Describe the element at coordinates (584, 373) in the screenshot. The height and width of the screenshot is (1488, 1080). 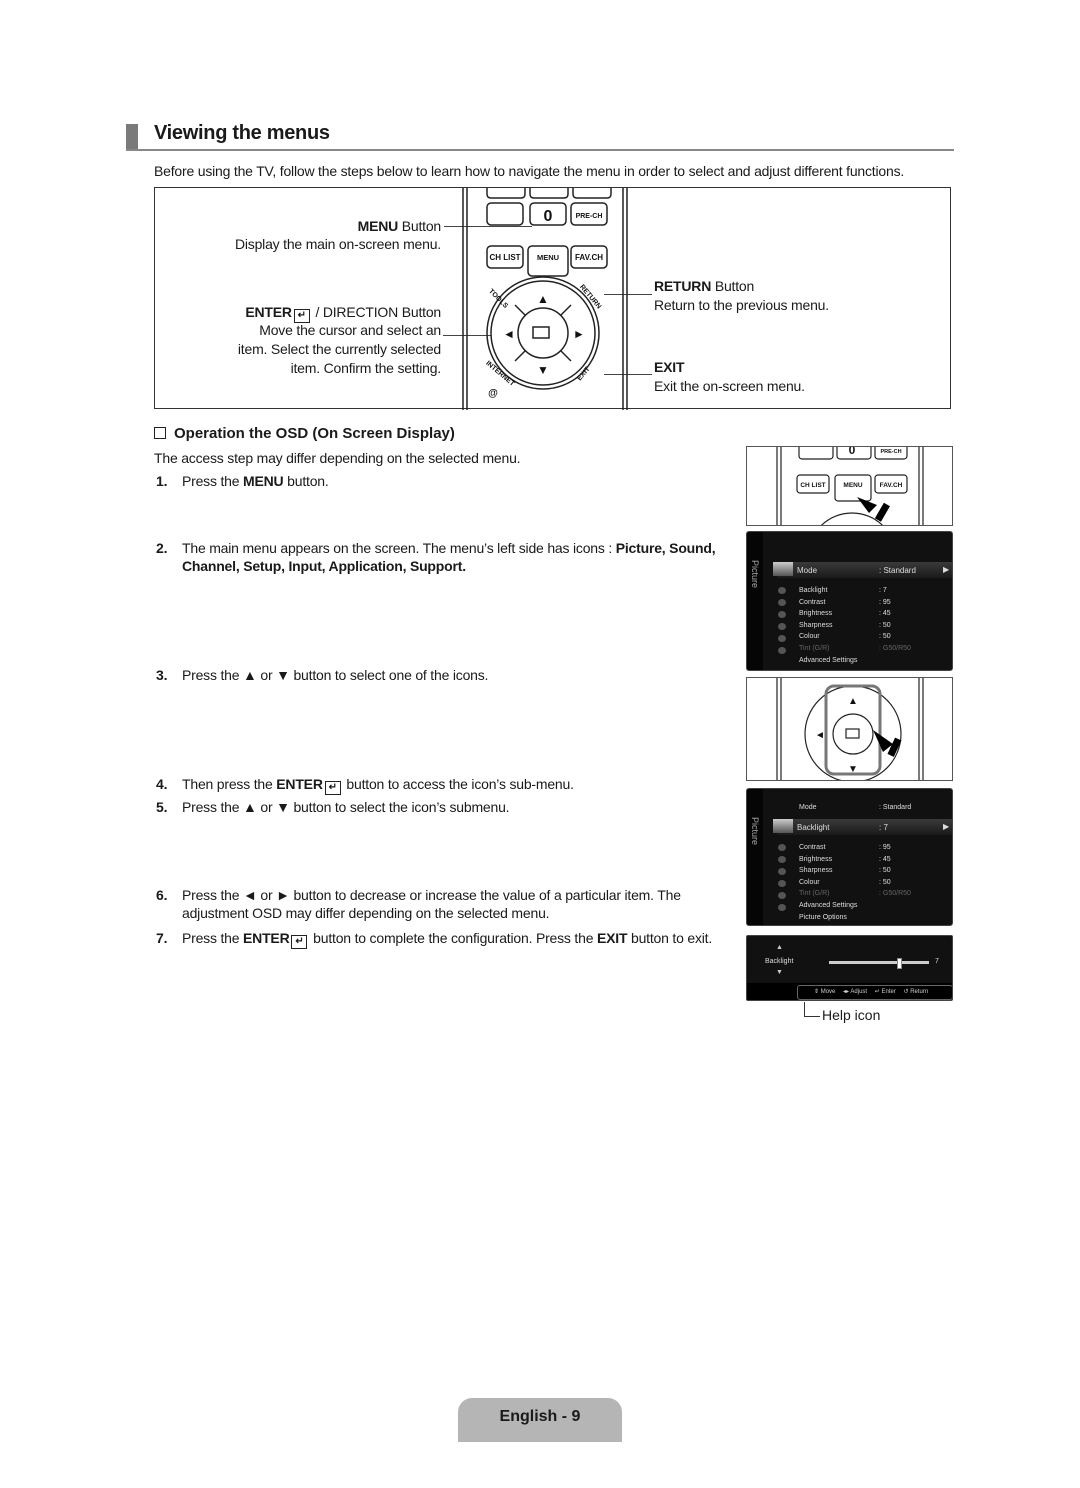
I see `svg-text: EXIT` at that location.